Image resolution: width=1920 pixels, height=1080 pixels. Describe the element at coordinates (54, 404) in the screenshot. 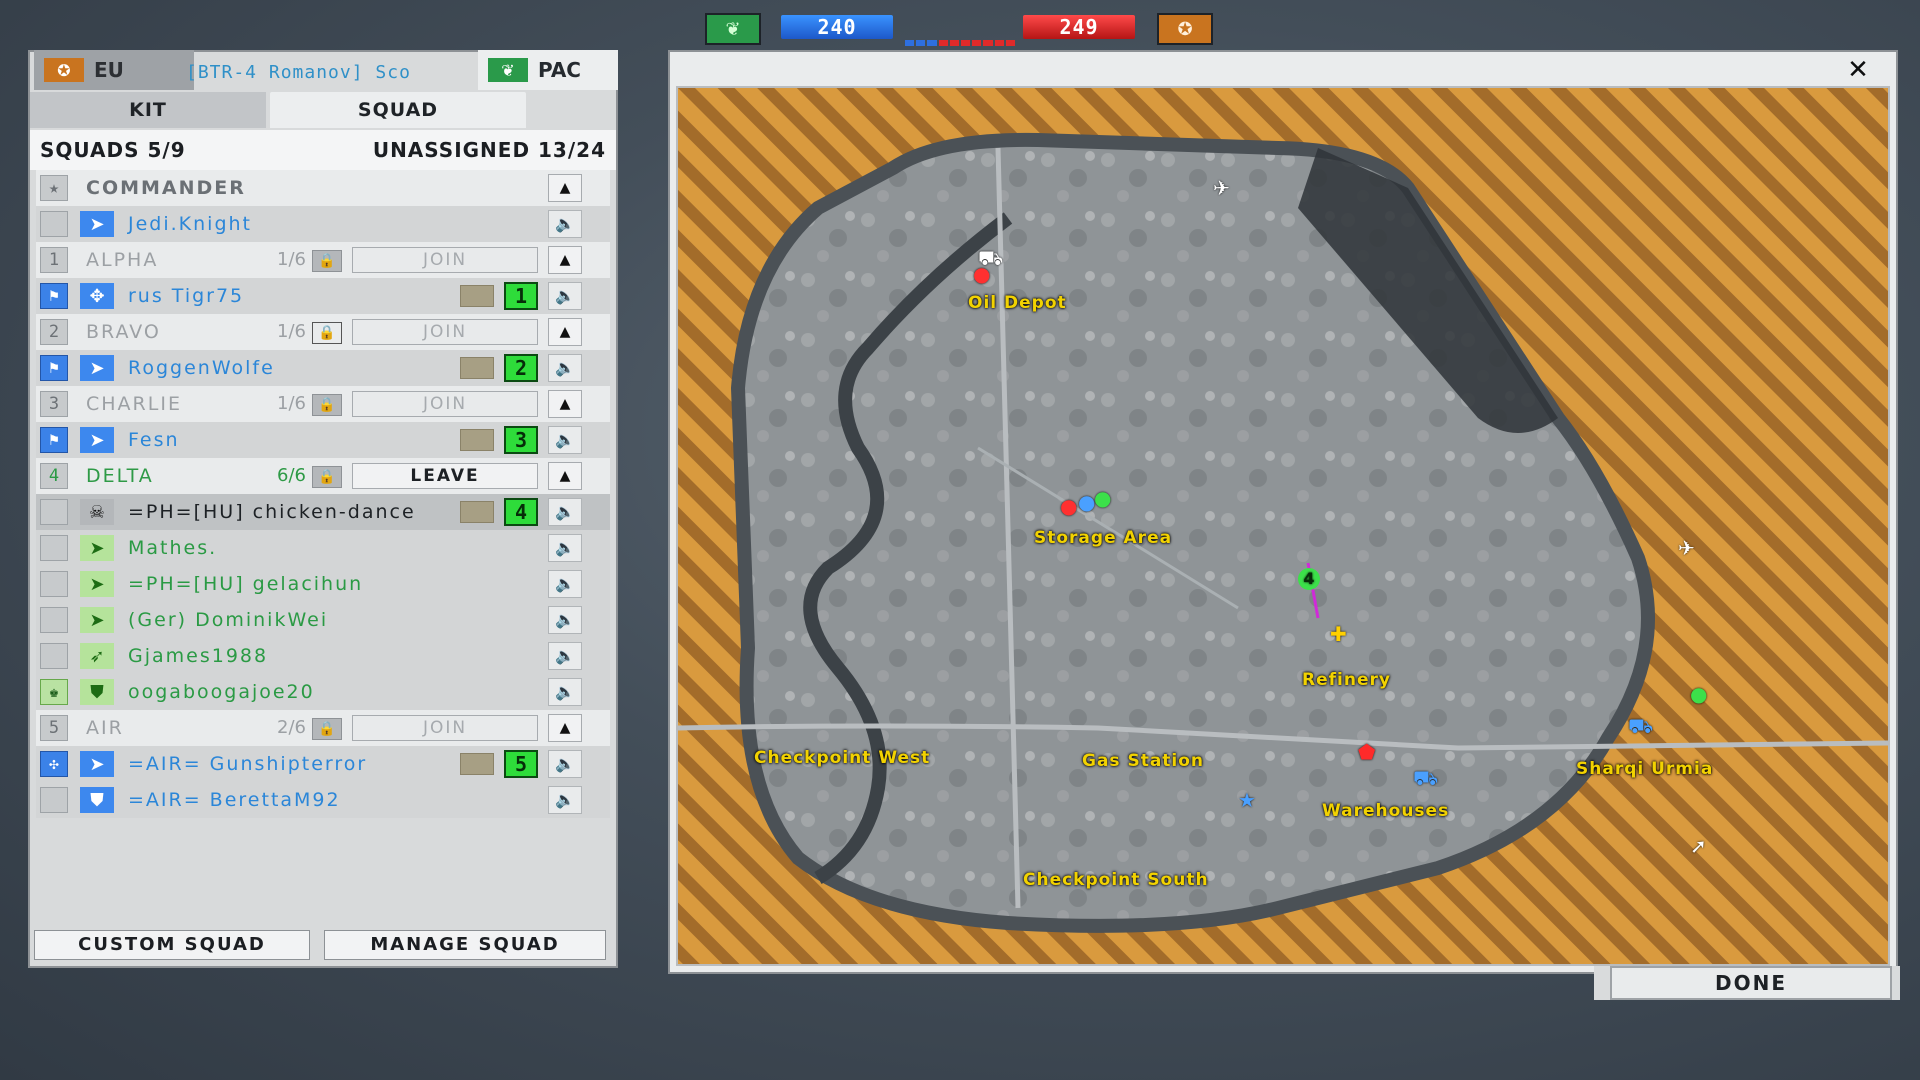

I see `squad-number: 3` at that location.